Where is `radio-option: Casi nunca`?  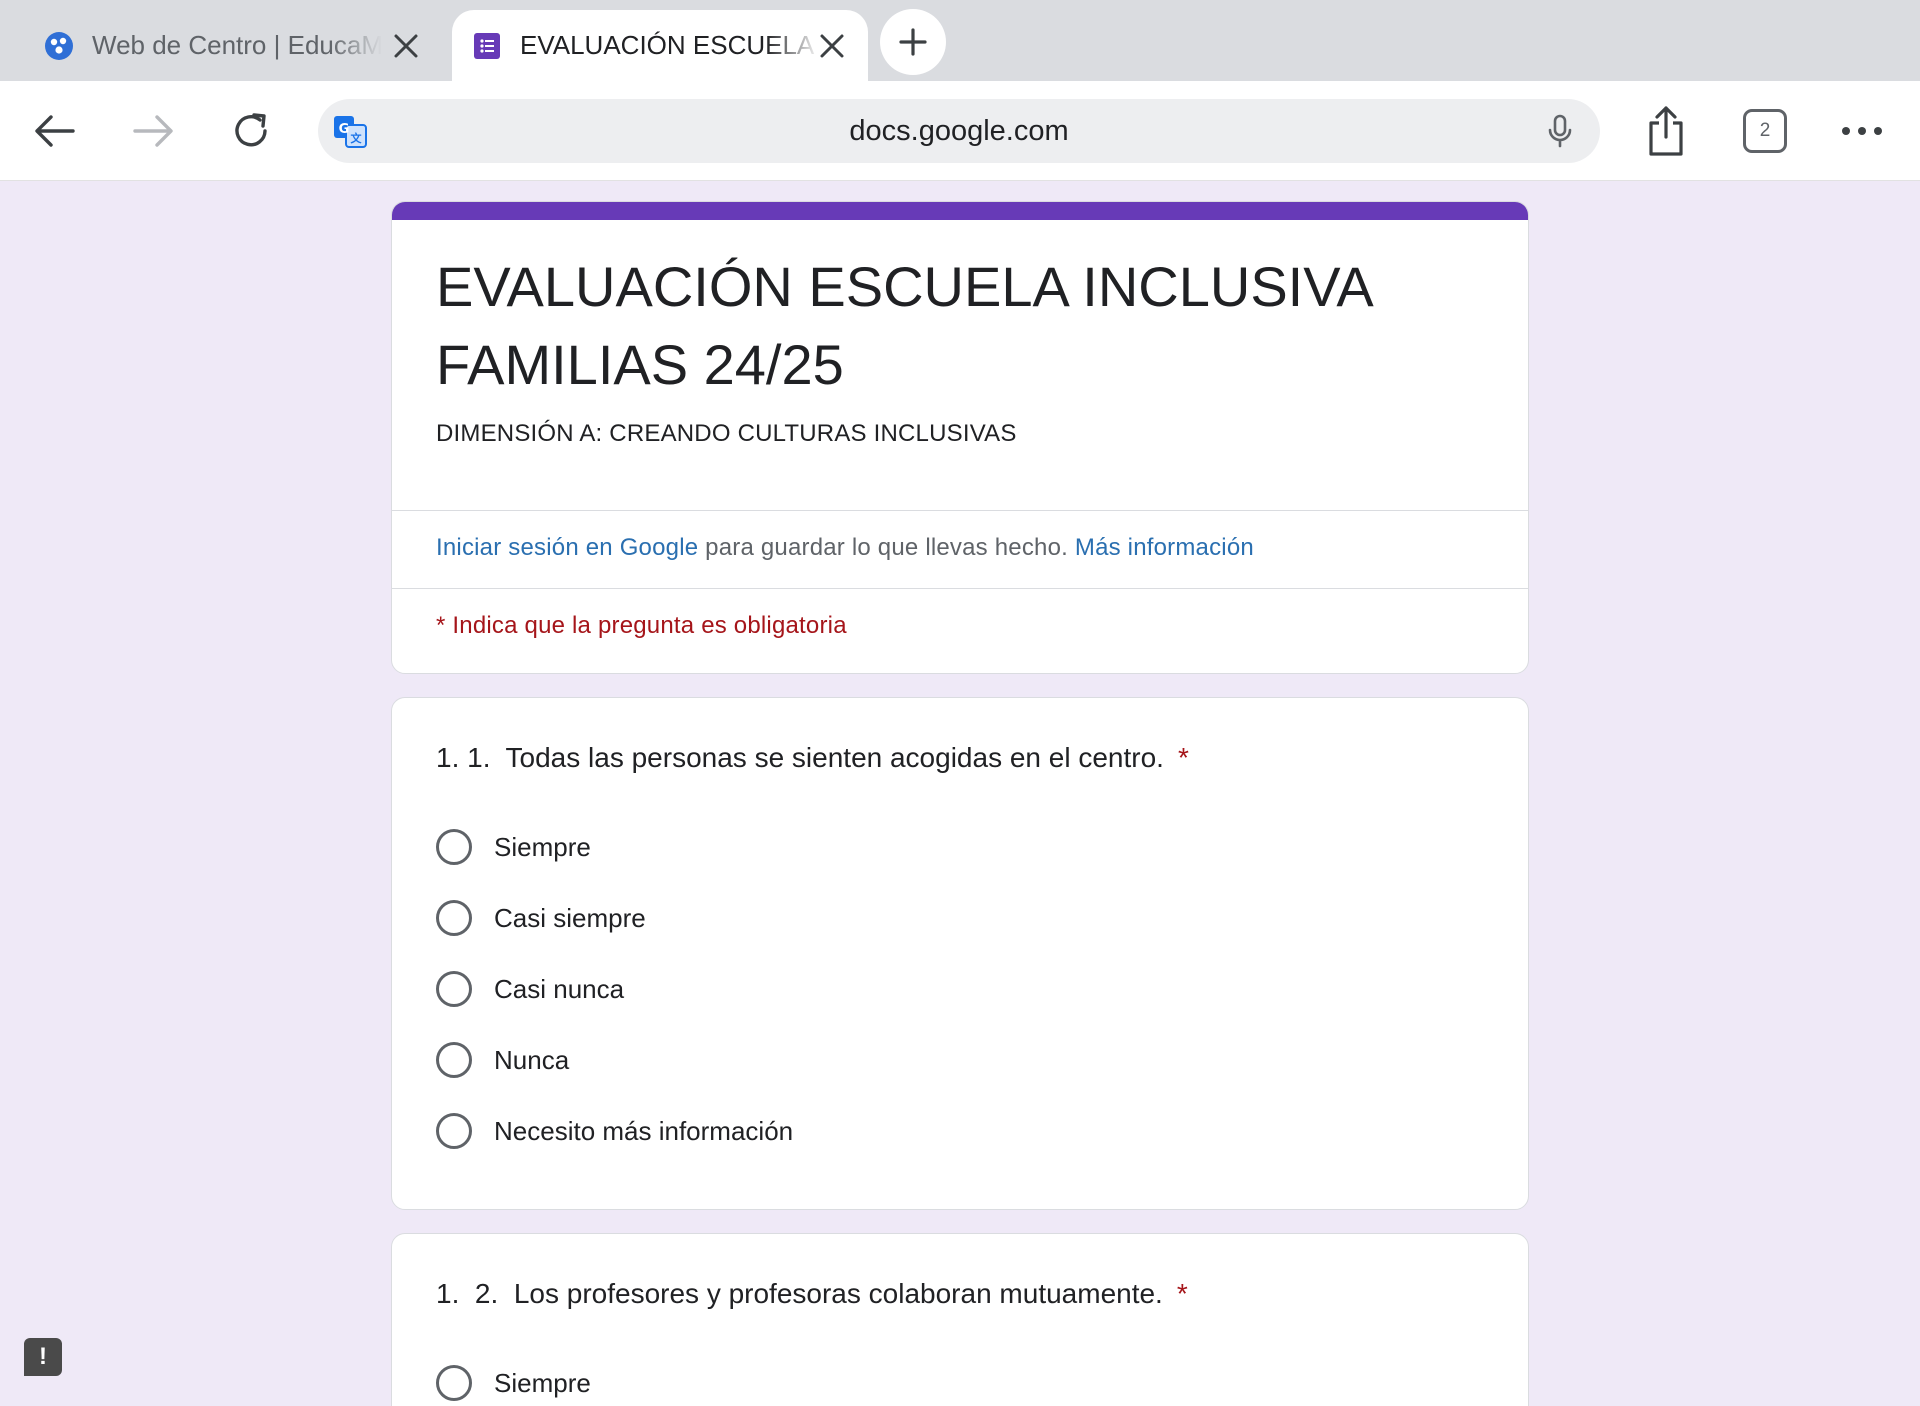
radio-option: Casi nunca is located at coordinates (530, 989).